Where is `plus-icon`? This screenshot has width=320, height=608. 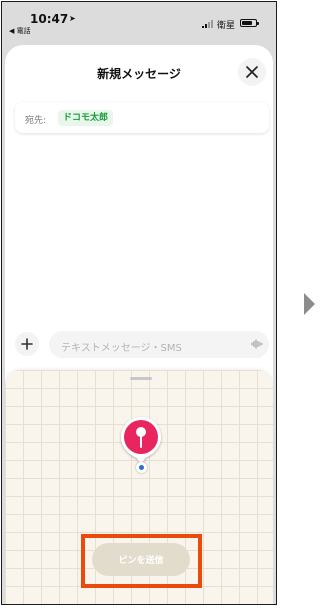
plus-icon is located at coordinates (27, 344).